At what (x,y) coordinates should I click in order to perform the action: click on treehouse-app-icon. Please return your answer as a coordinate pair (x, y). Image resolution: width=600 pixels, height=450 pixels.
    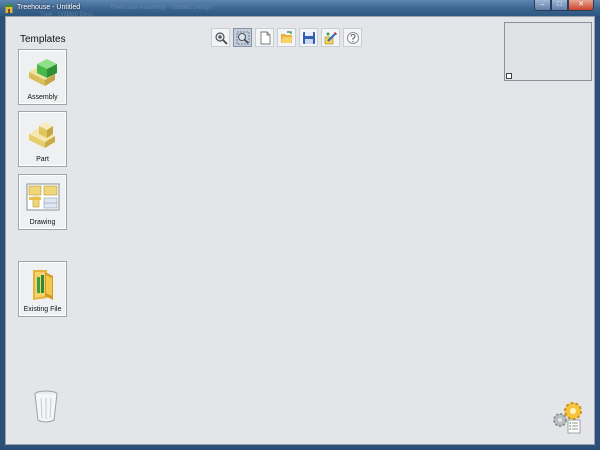
    Looking at the image, I should click on (9, 8).